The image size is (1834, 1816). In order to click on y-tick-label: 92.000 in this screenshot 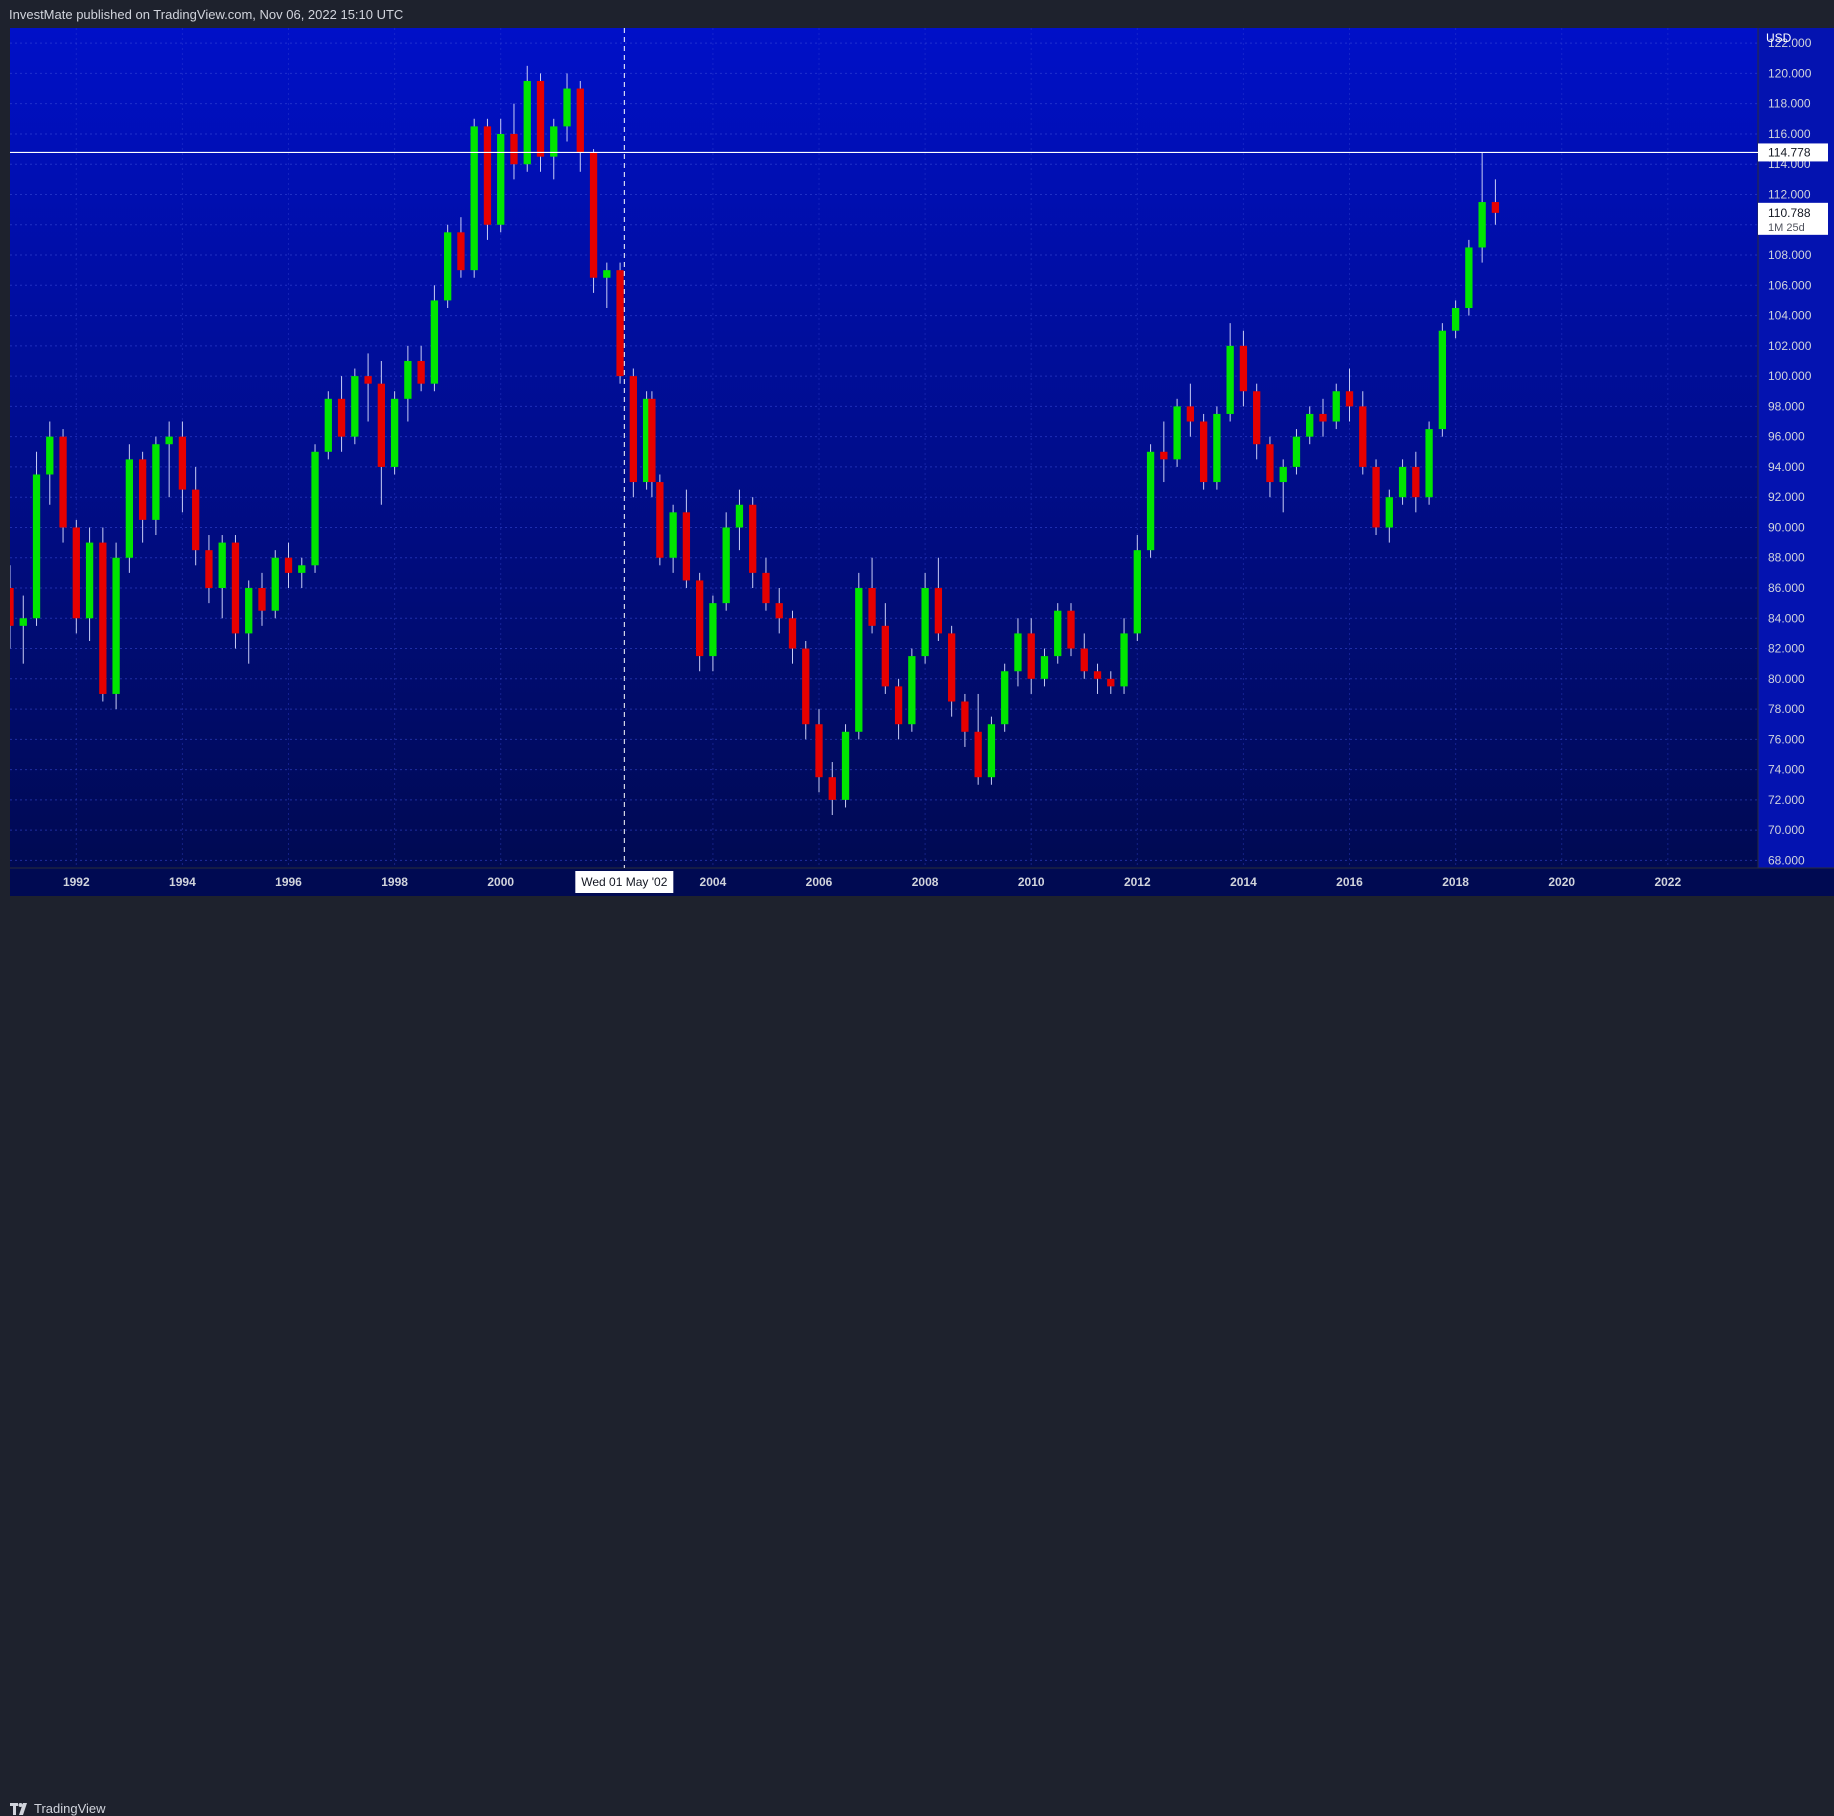, I will do `click(1786, 497)`.